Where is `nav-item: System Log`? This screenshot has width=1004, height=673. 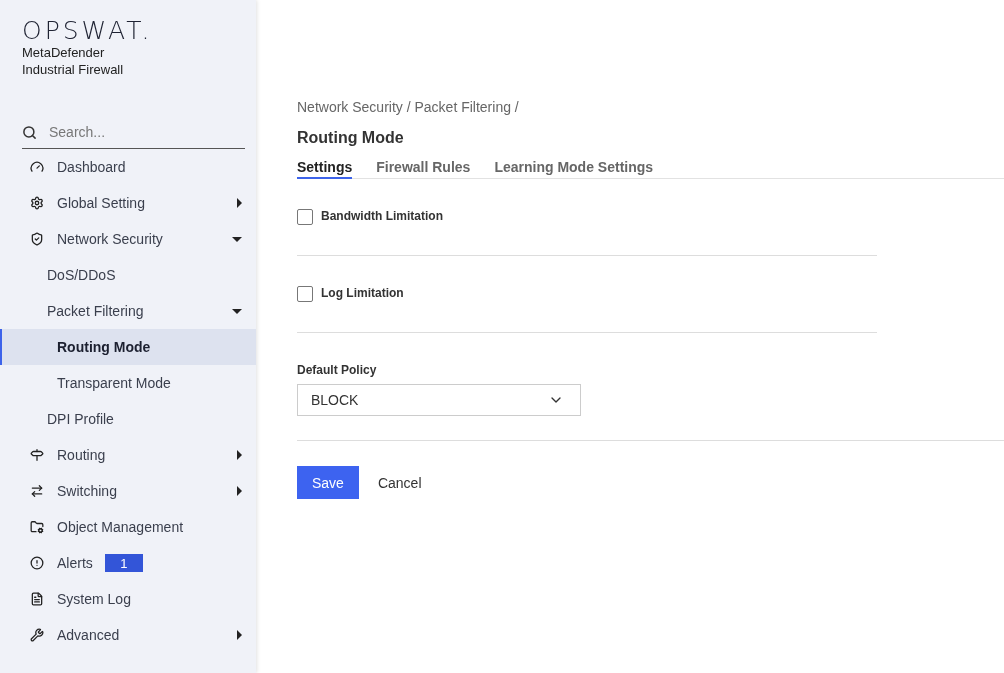
nav-item: System Log is located at coordinates (128, 599).